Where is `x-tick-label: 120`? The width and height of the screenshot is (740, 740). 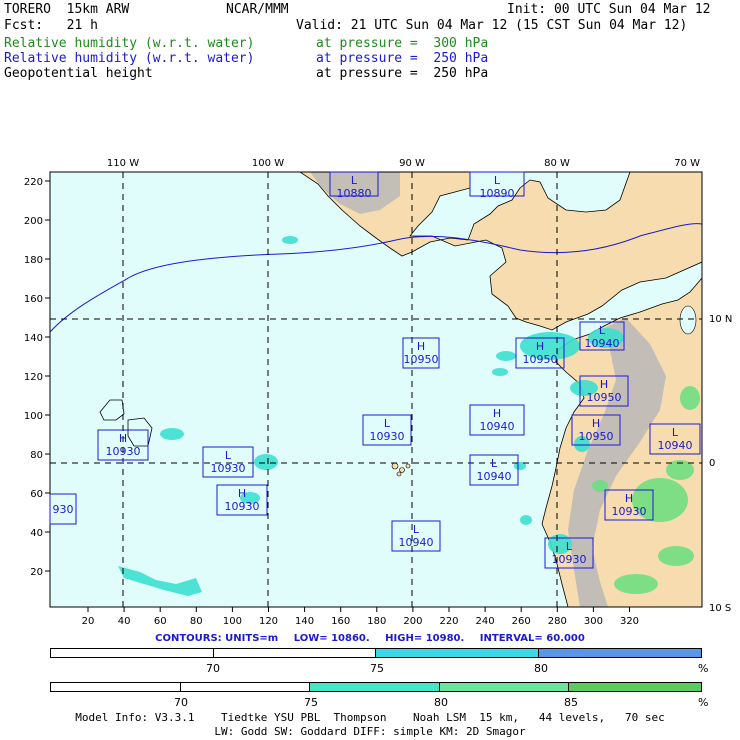
x-tick-label: 120 is located at coordinates (268, 620).